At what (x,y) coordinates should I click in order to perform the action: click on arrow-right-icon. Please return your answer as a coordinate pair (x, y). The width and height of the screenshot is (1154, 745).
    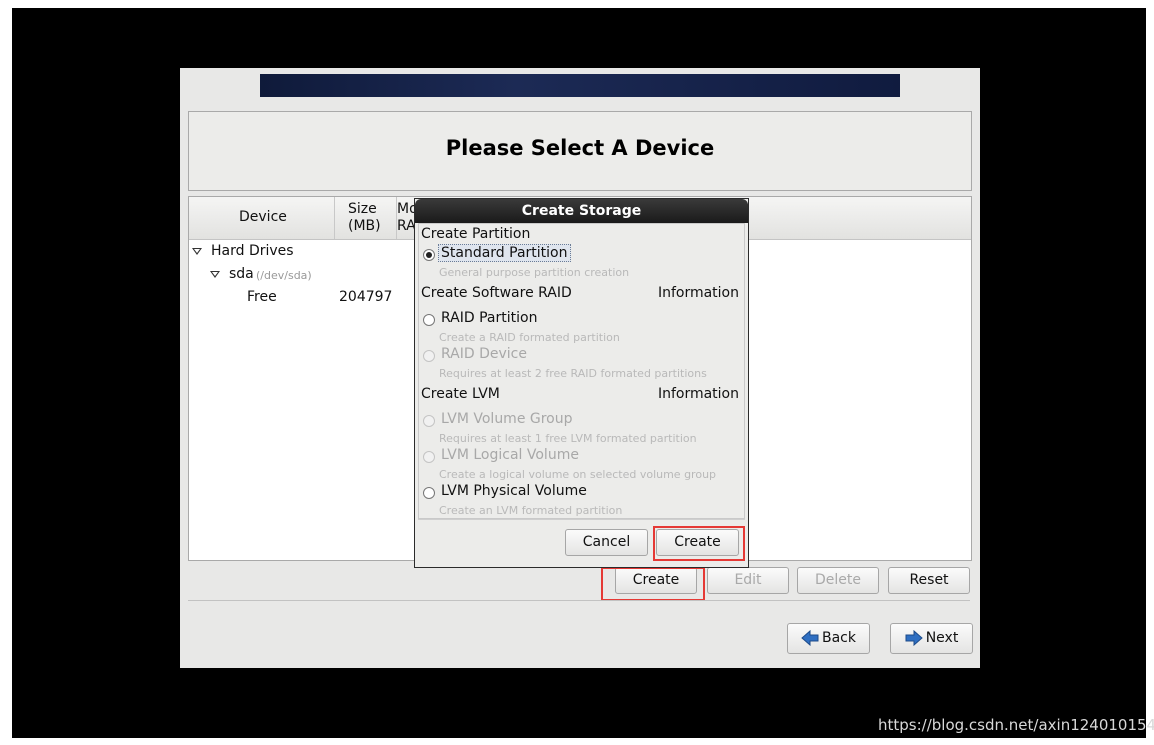
    Looking at the image, I should click on (914, 638).